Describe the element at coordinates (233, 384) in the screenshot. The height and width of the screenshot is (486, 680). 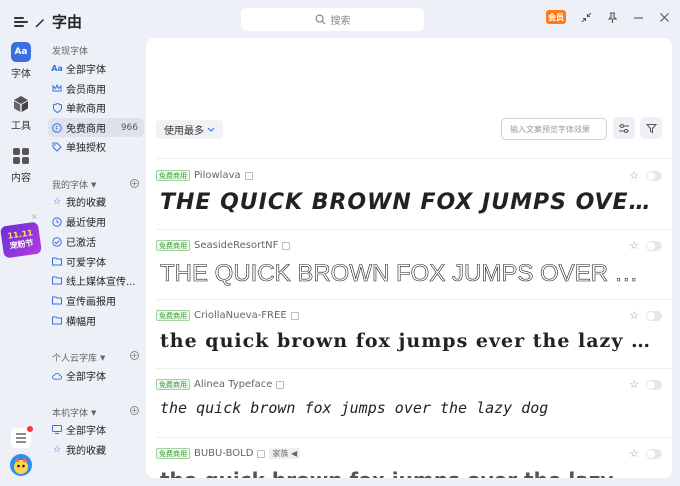
I see `font-name: Alinea Typeface` at that location.